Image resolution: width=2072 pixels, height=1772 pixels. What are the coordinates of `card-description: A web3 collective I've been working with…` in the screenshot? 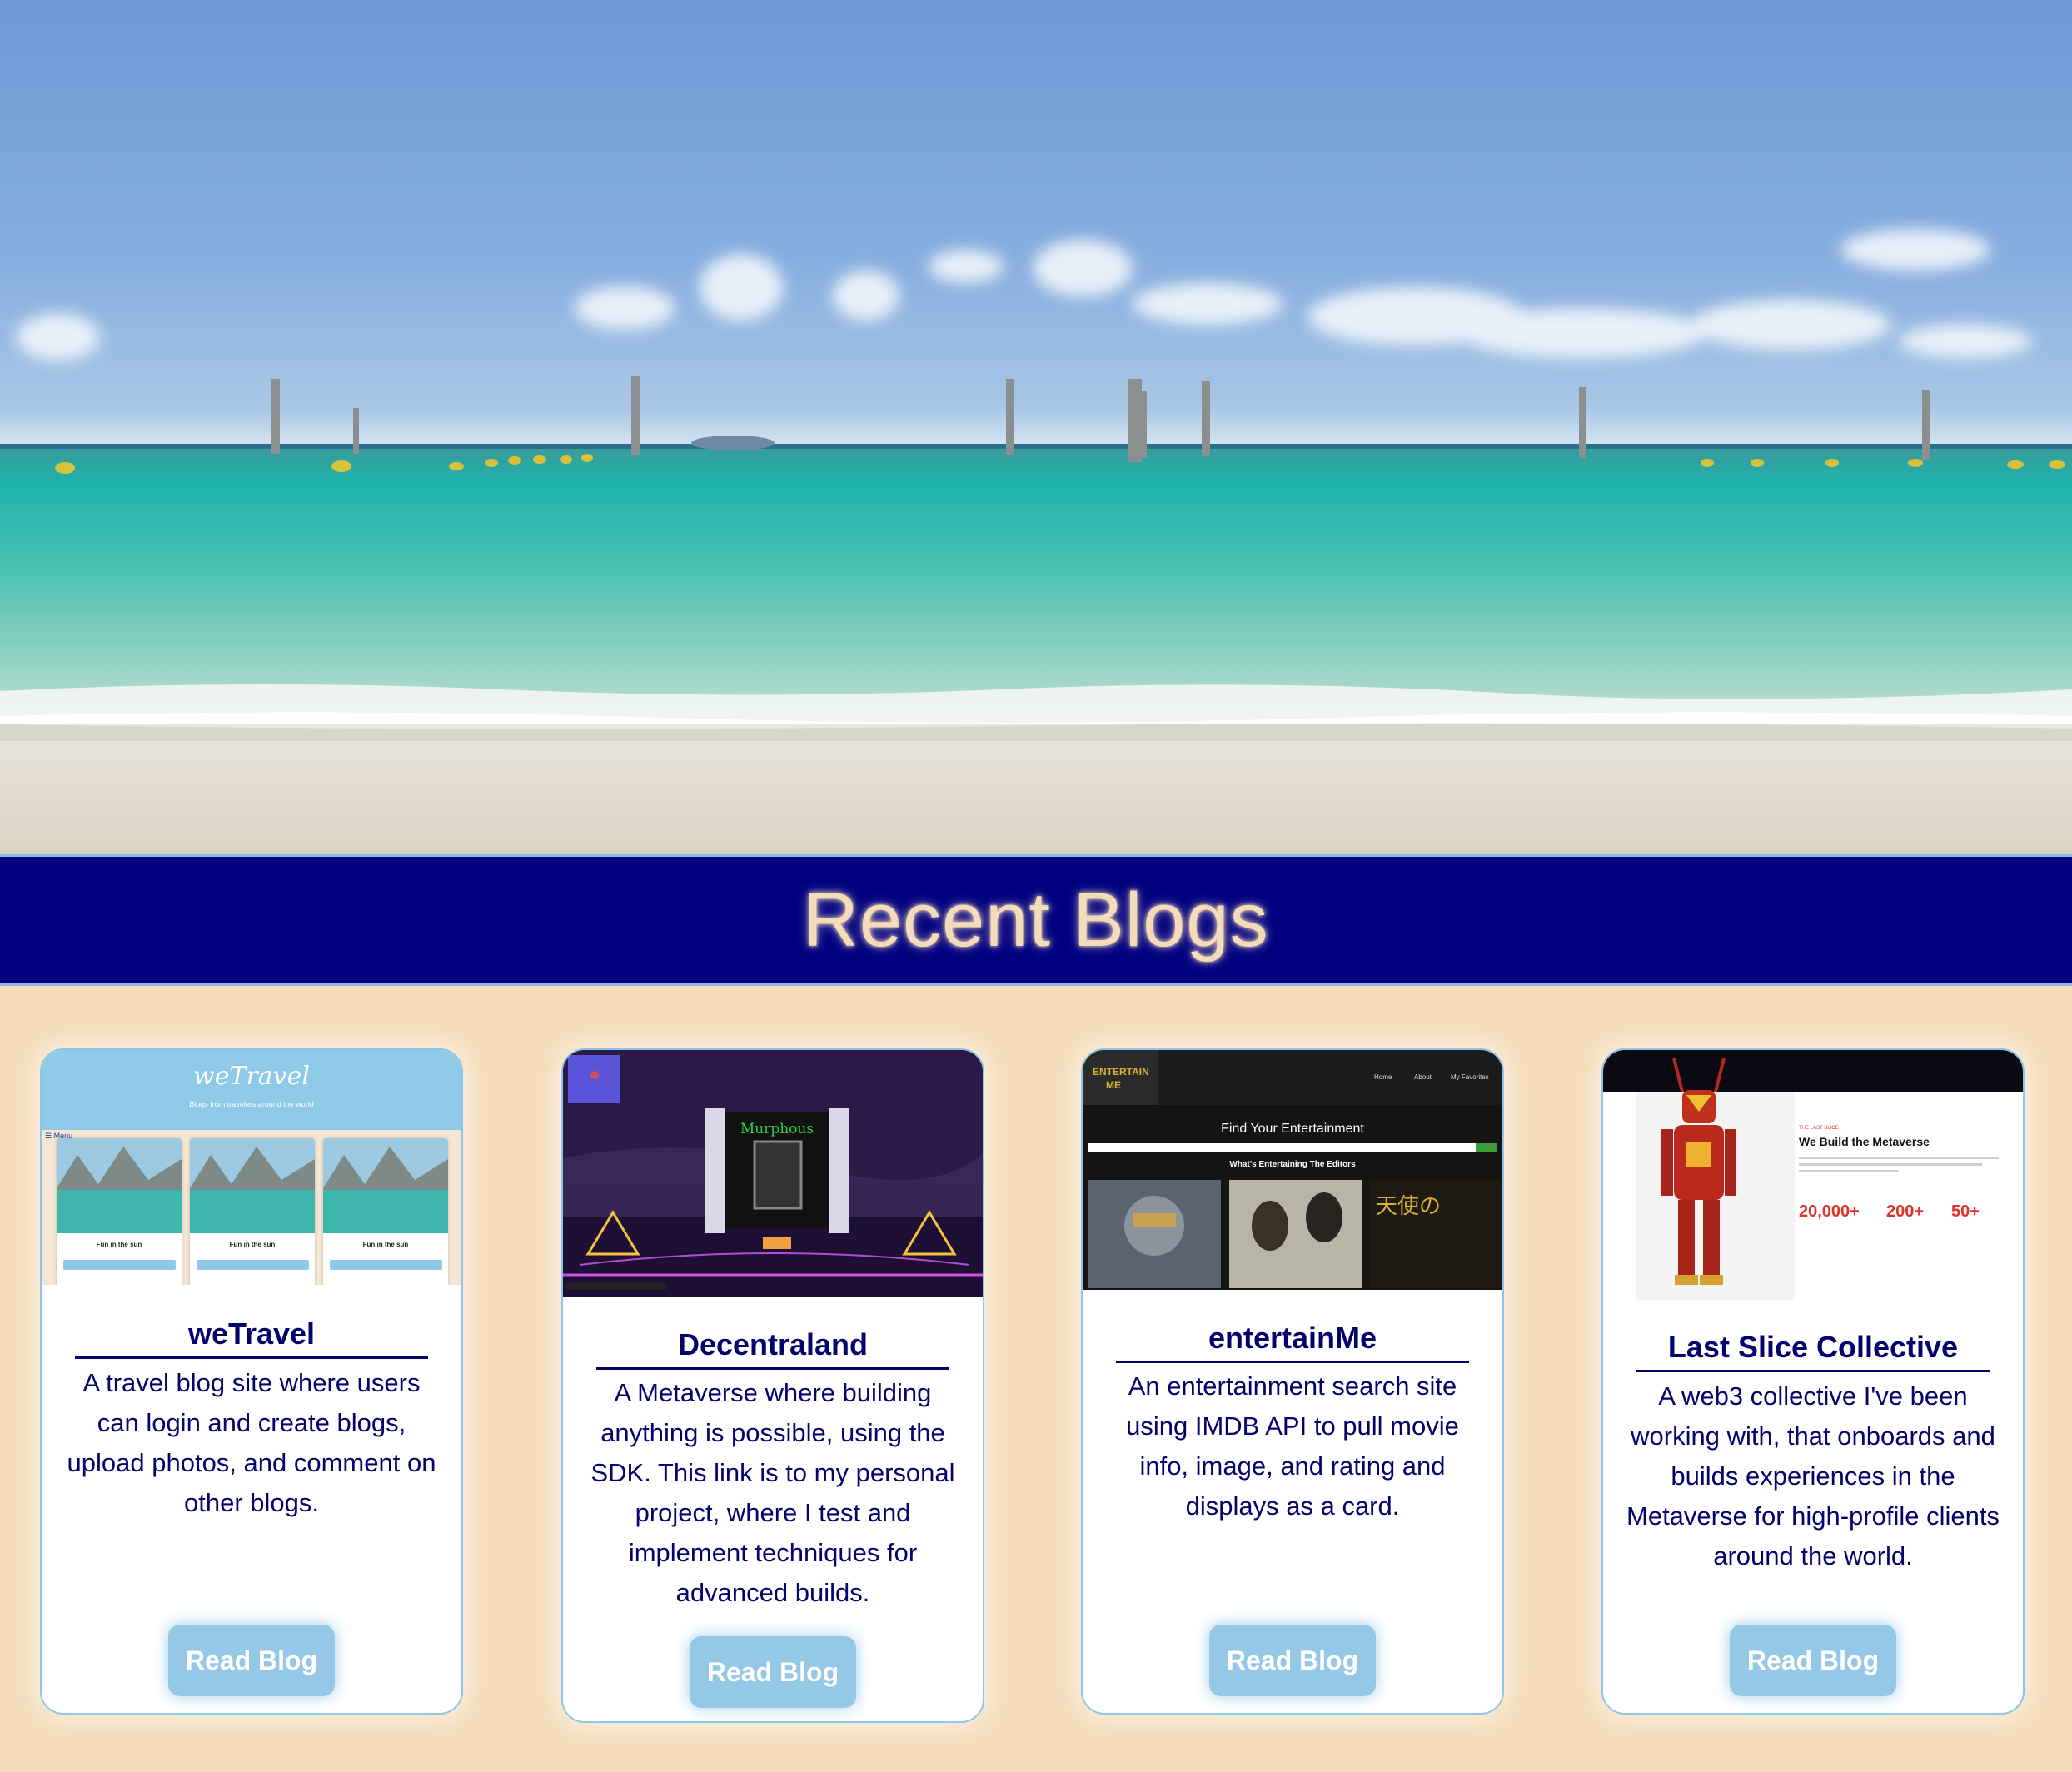 It's located at (1813, 1475).